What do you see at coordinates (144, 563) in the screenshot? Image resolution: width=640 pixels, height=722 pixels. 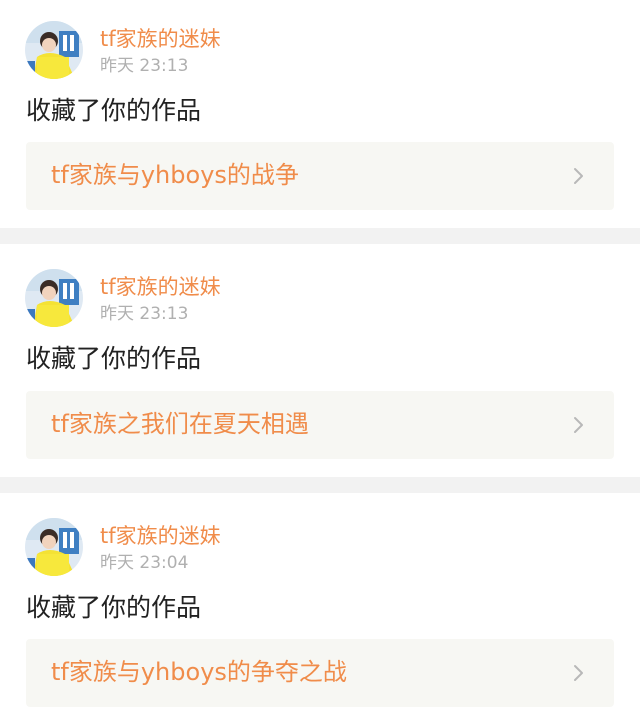 I see `timestamp: 昨天 23:04` at bounding box center [144, 563].